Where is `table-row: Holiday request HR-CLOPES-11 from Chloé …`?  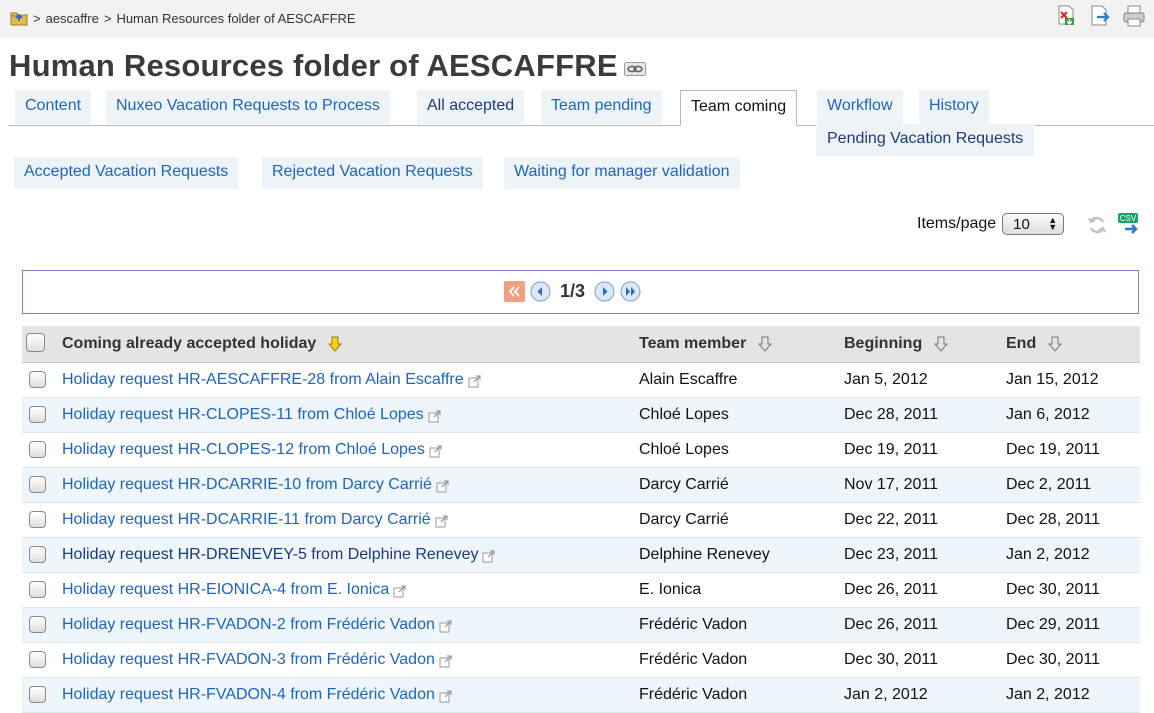 table-row: Holiday request HR-CLOPES-11 from Chloé … is located at coordinates (581, 415).